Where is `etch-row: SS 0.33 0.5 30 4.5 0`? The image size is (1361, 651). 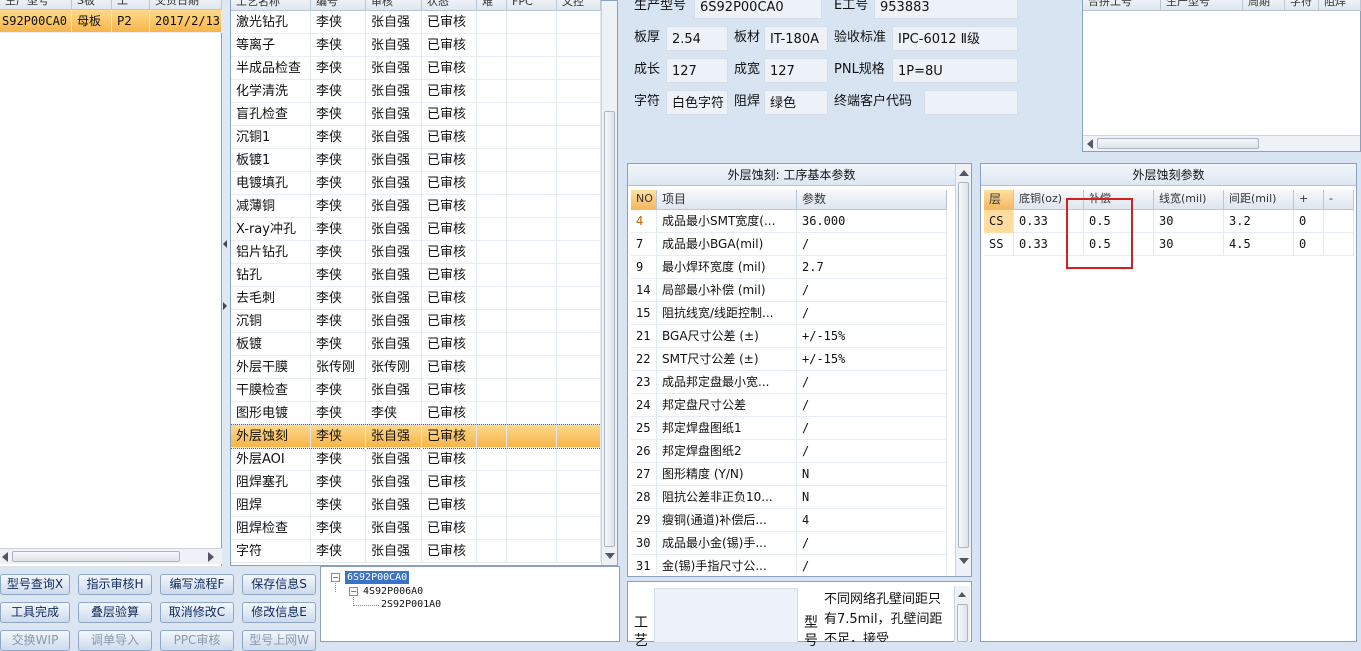
etch-row: SS 0.33 0.5 30 4.5 0 is located at coordinates (1169, 244).